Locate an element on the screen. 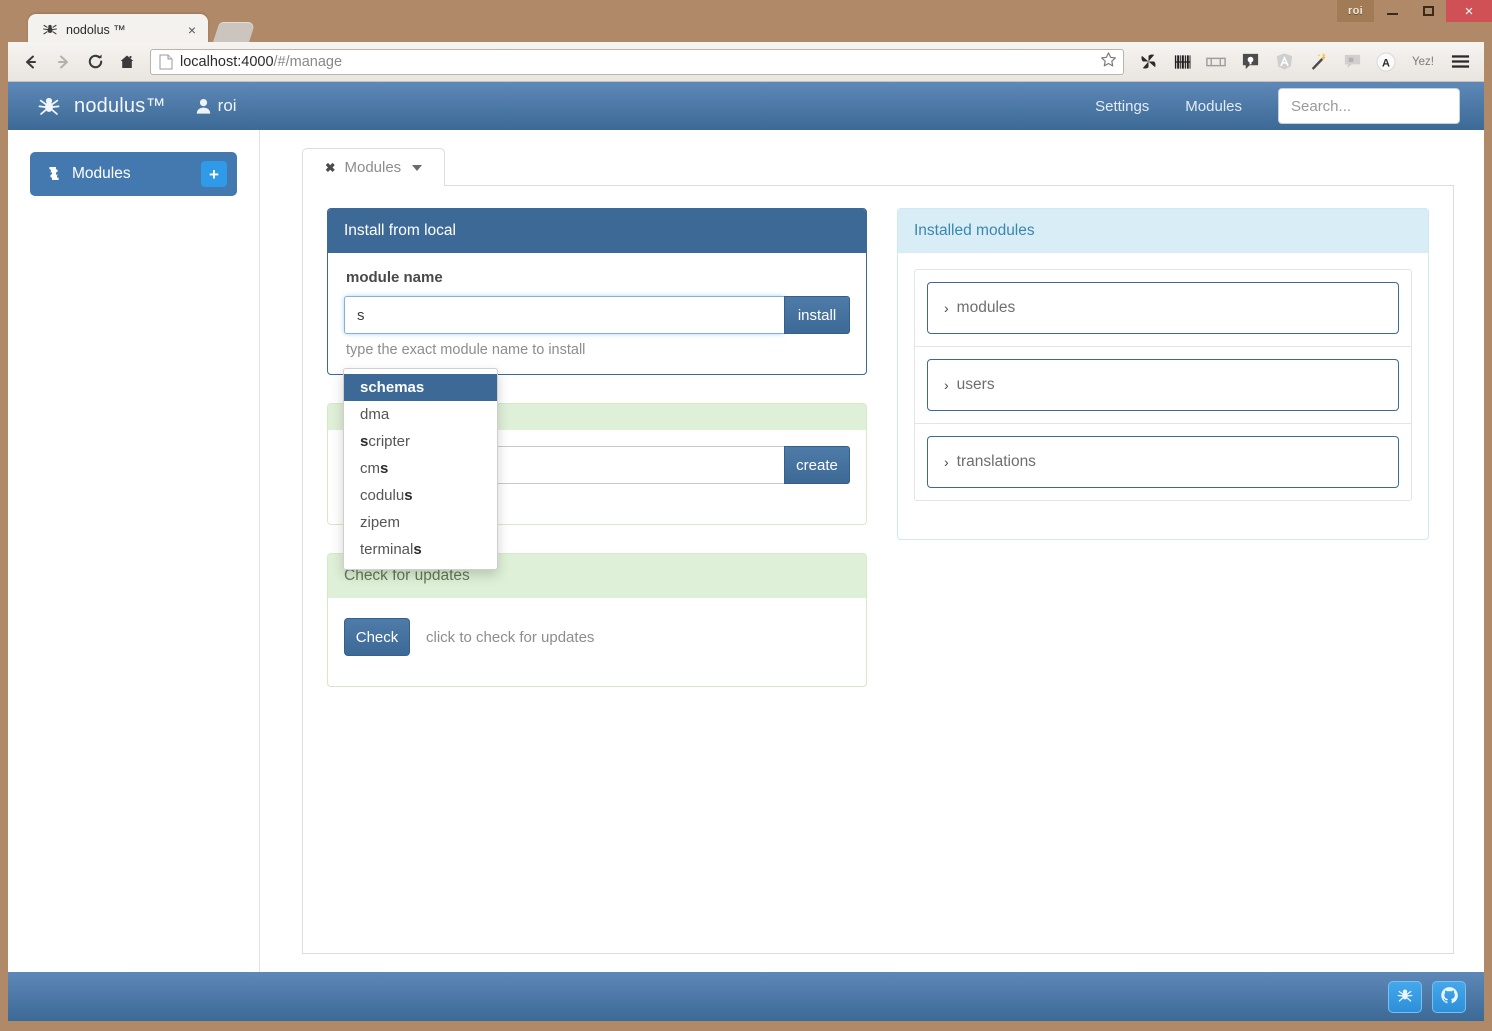  sidebar-item-label: Modules is located at coordinates (101, 173).